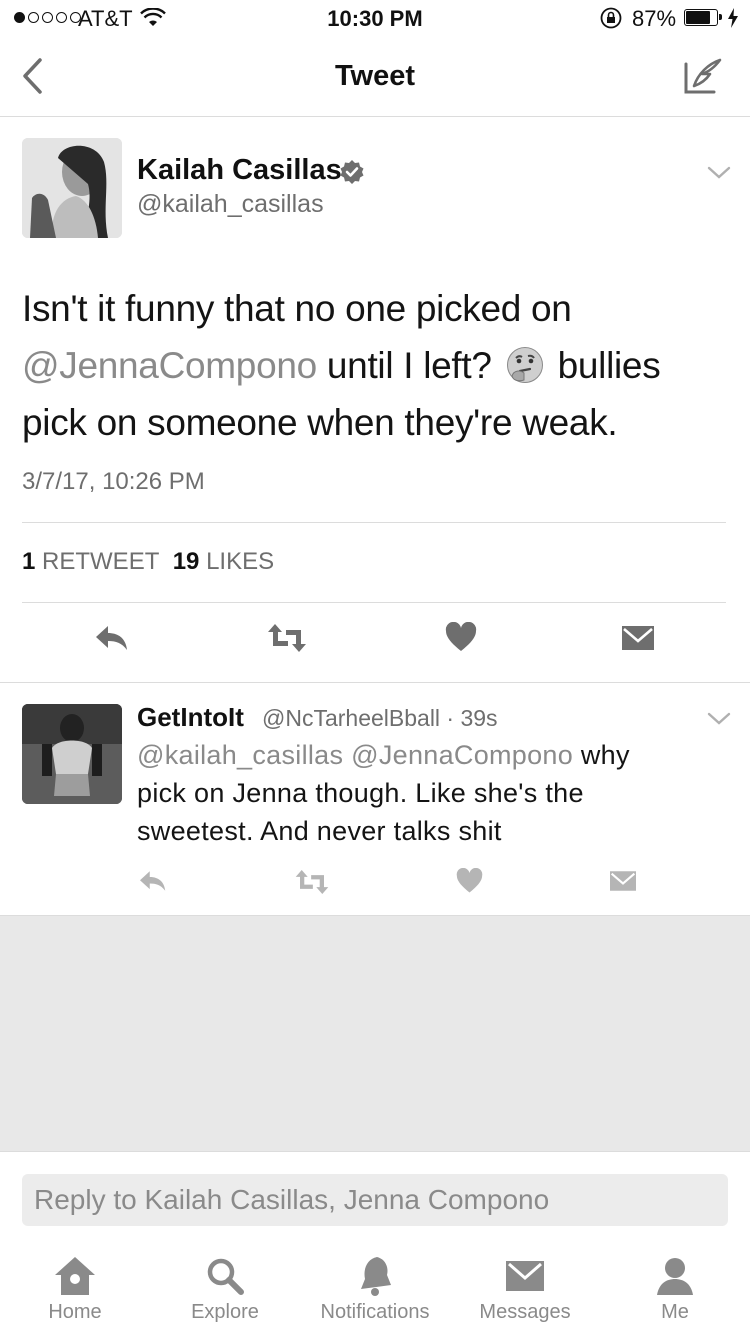  Describe the element at coordinates (525, 1312) in the screenshot. I see `tab-label: Messages` at that location.